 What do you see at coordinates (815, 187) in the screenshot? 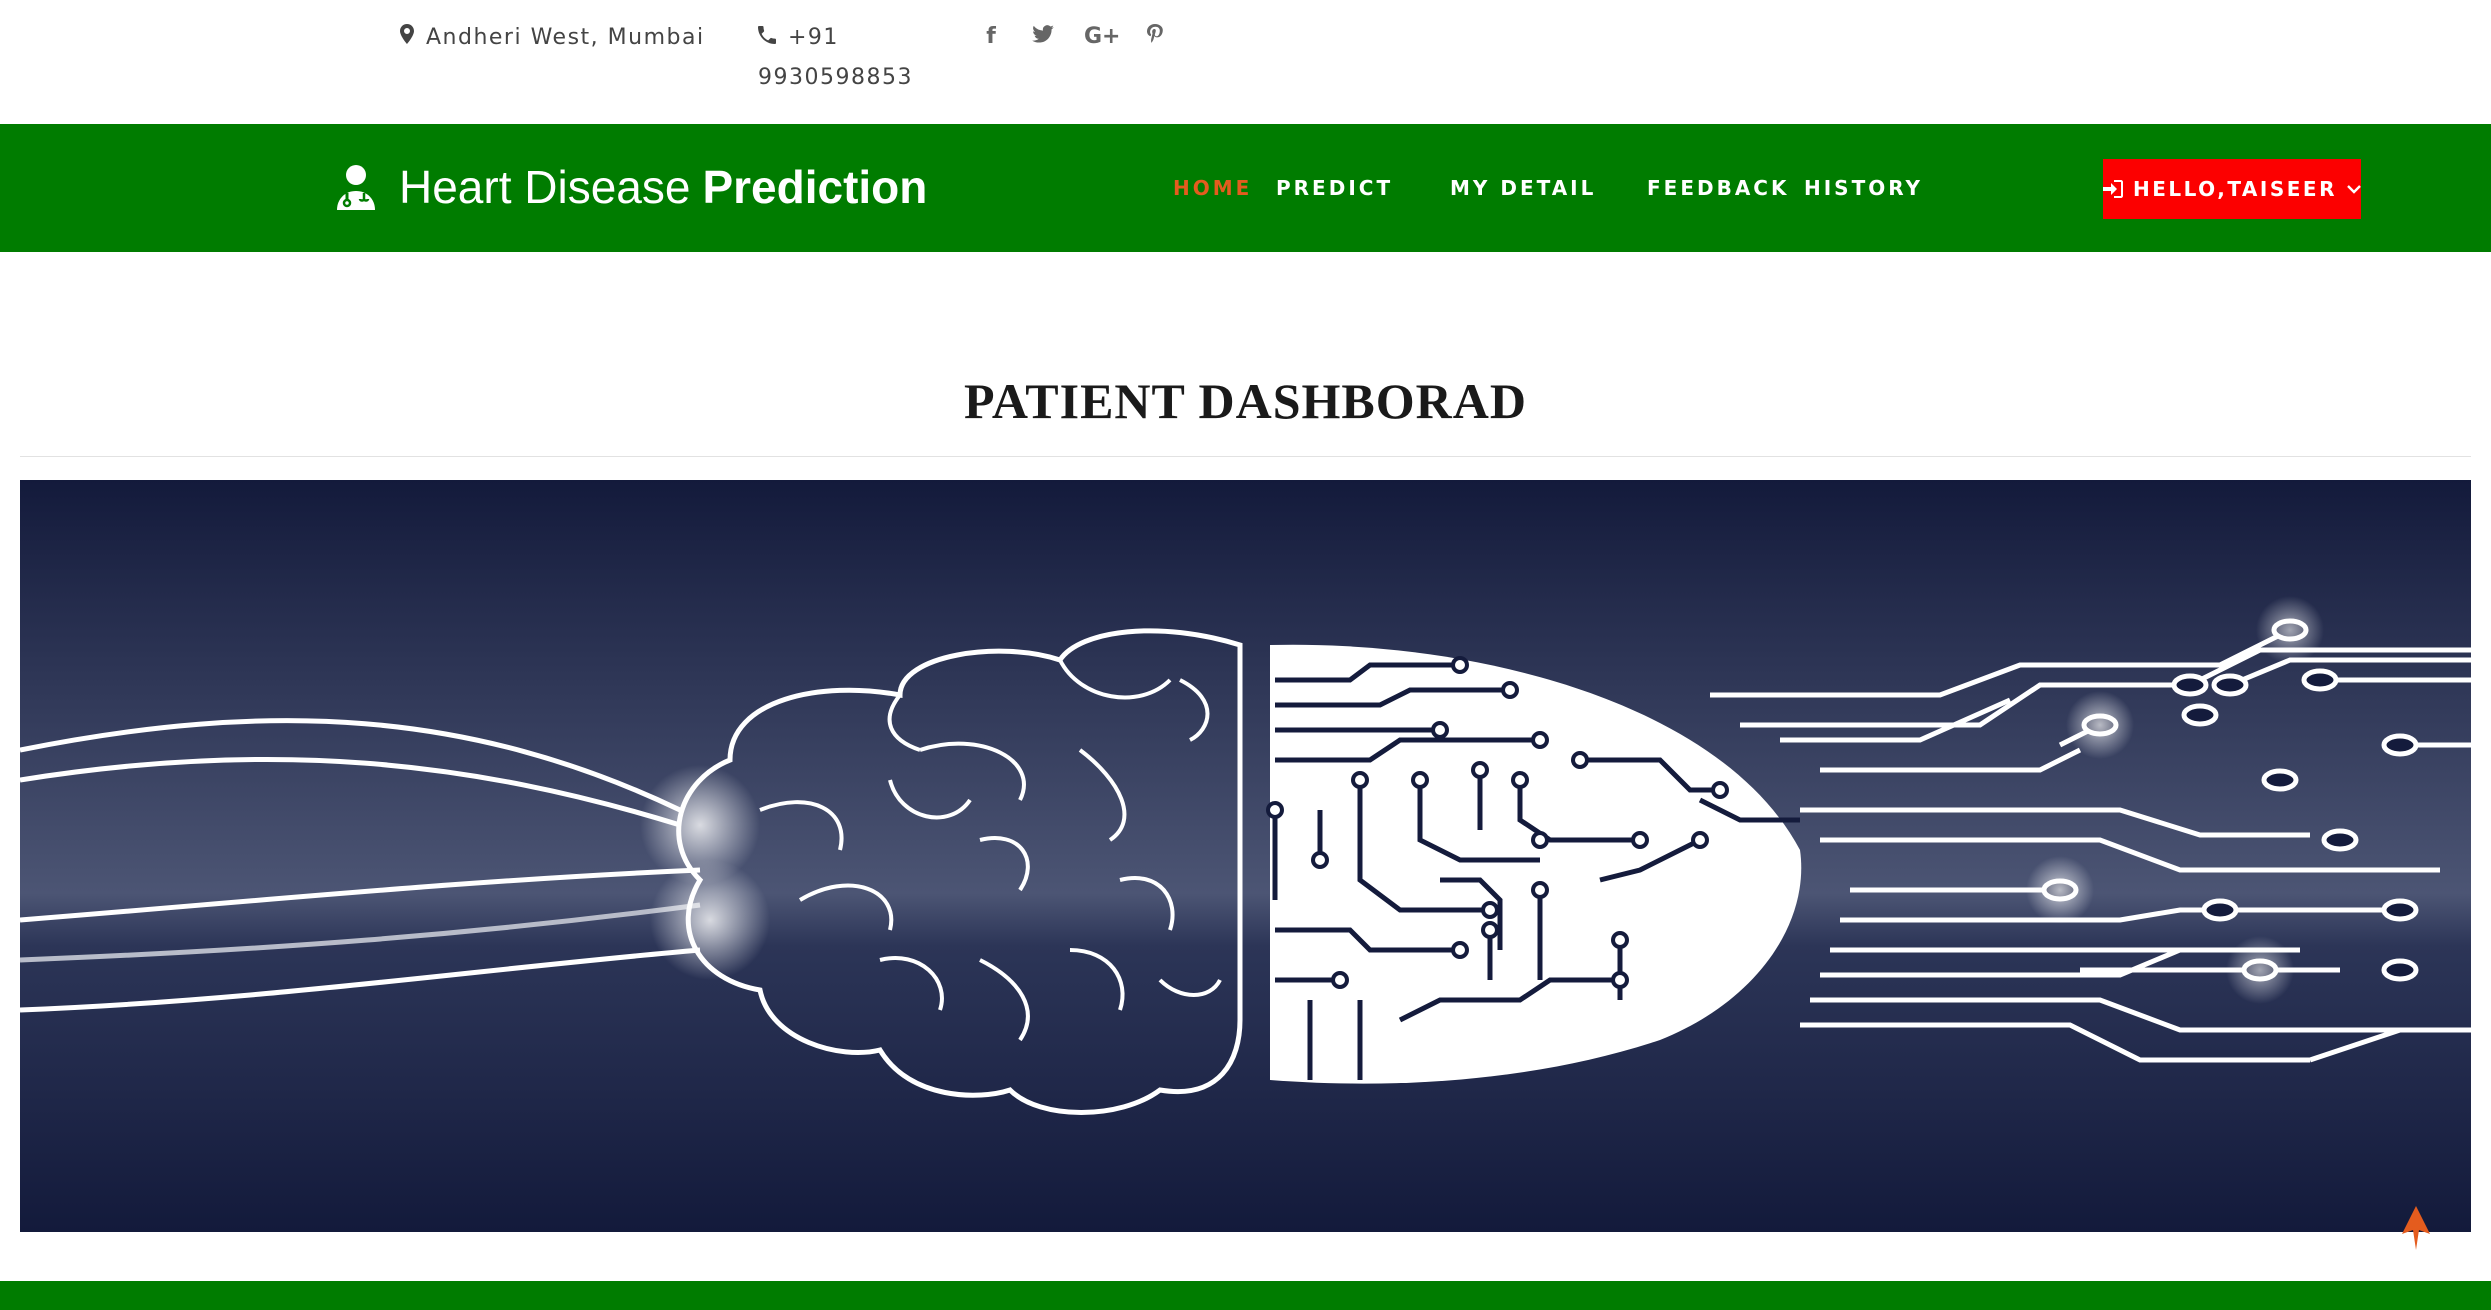
I see `brand-bold: Prediction` at bounding box center [815, 187].